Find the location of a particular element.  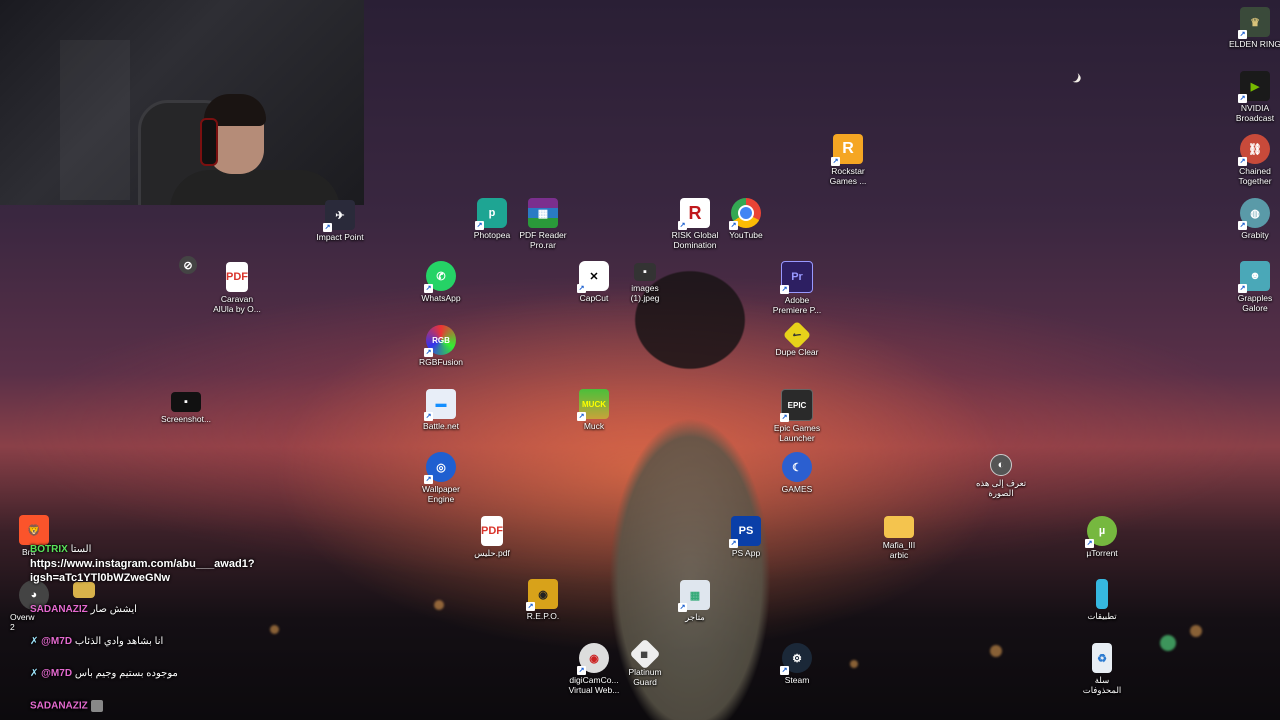

desktop-icon-mataajir: ▦ ↗ متاجر is located at coordinates (695, 601).